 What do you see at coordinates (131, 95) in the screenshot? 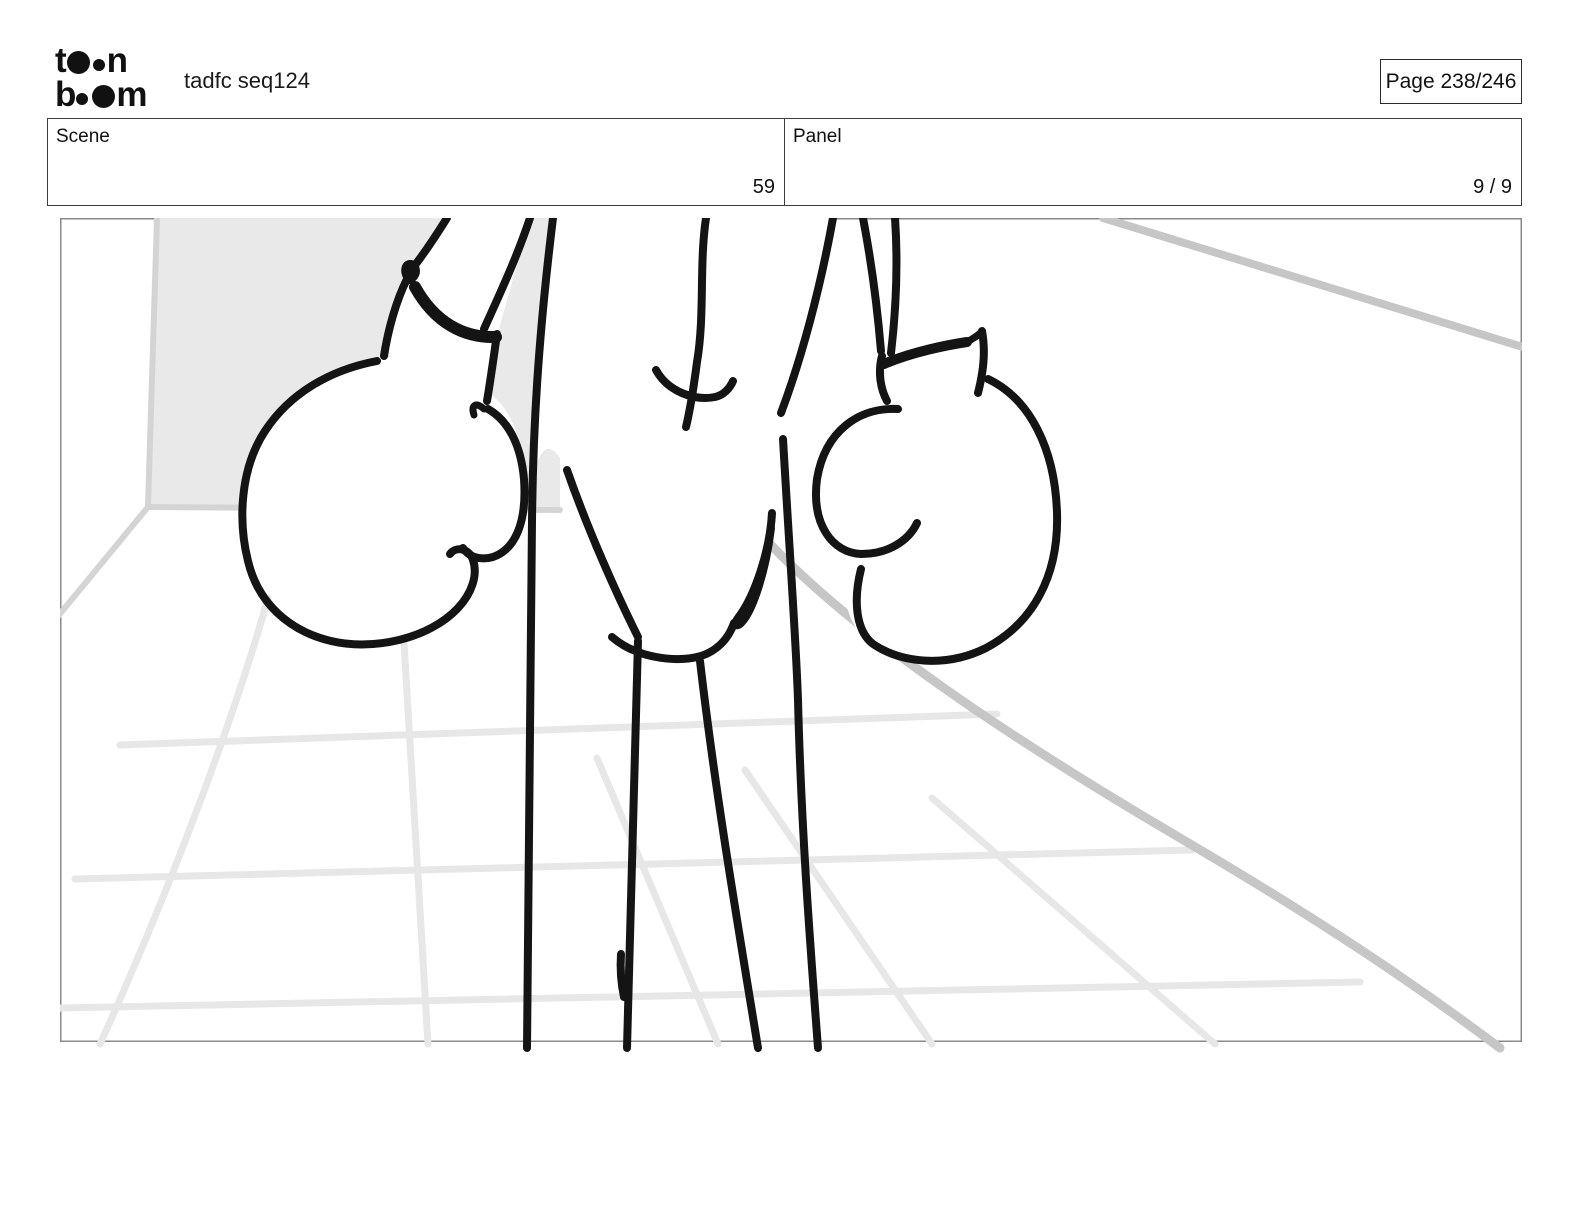
I see `logo-letter: m` at bounding box center [131, 95].